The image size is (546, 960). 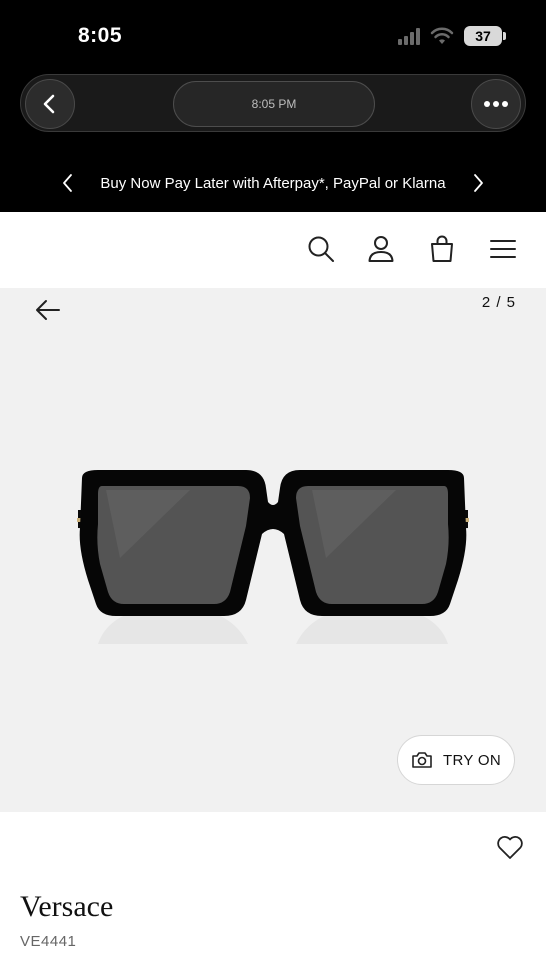 What do you see at coordinates (273, 557) in the screenshot?
I see `product-image-sunglasses` at bounding box center [273, 557].